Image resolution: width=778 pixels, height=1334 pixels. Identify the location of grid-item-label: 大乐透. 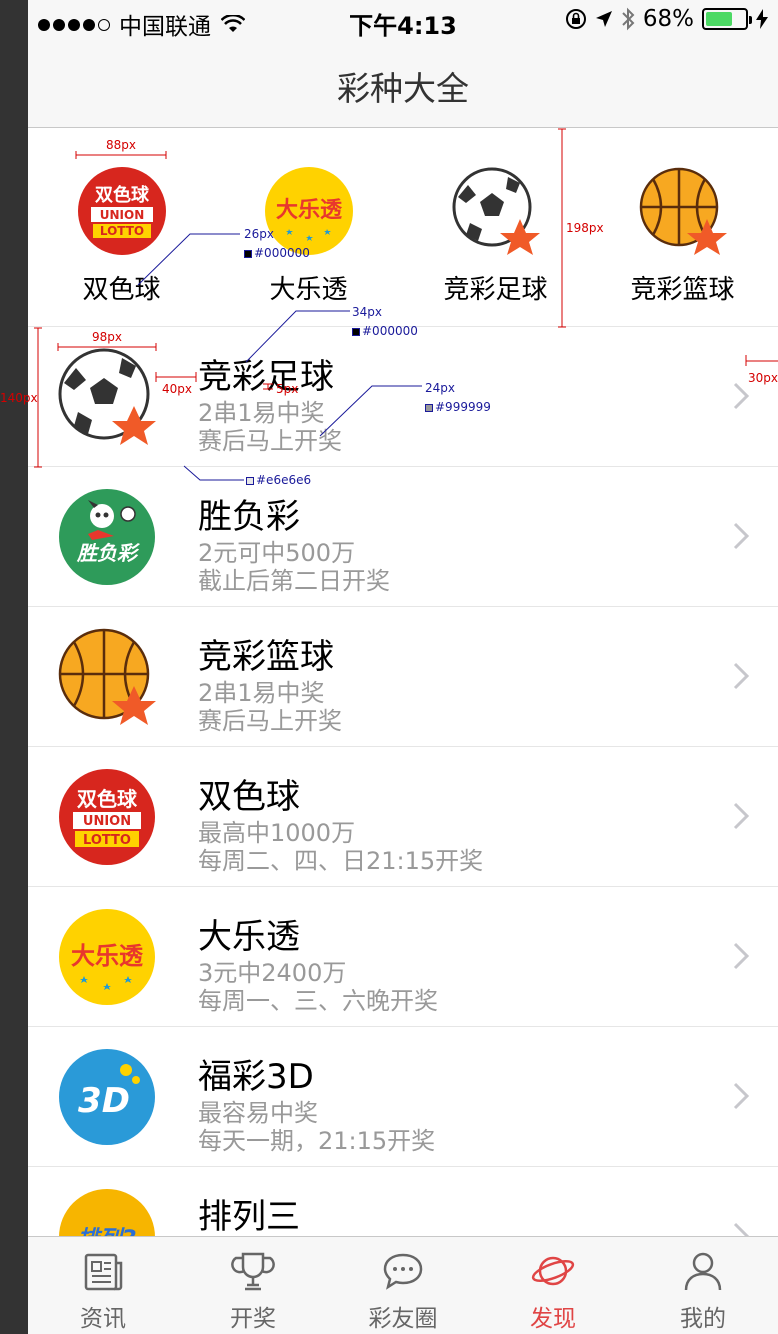
(308, 290).